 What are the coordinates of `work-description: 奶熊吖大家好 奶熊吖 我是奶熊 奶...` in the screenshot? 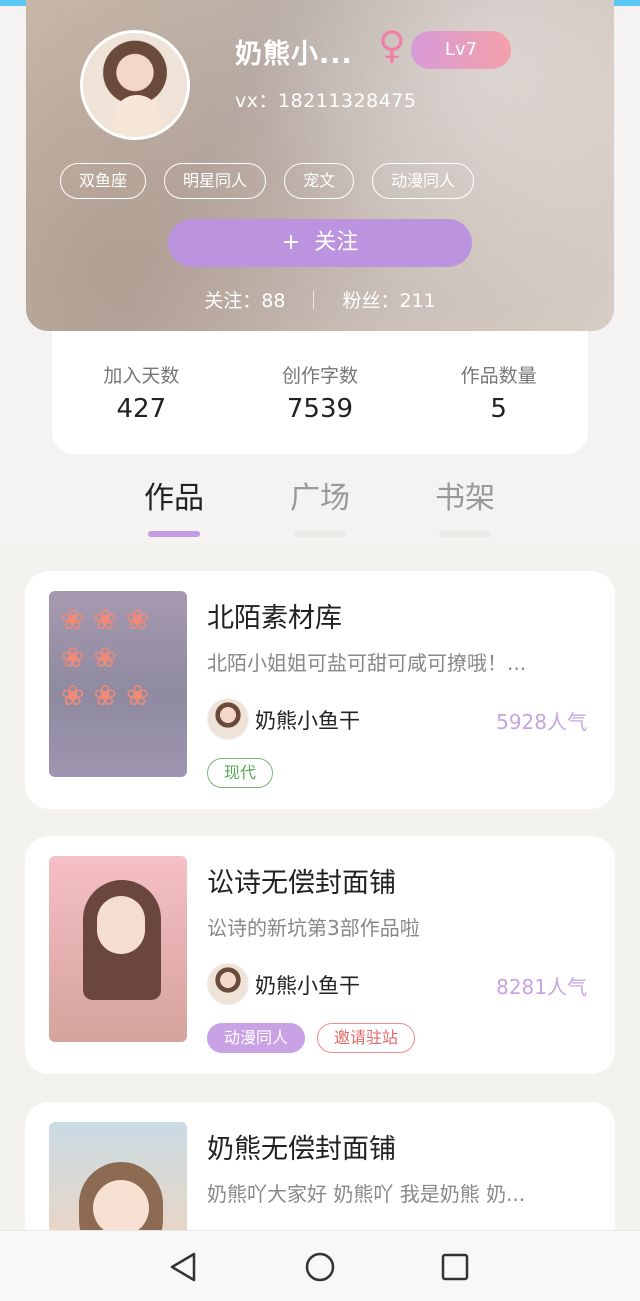 It's located at (366, 1194).